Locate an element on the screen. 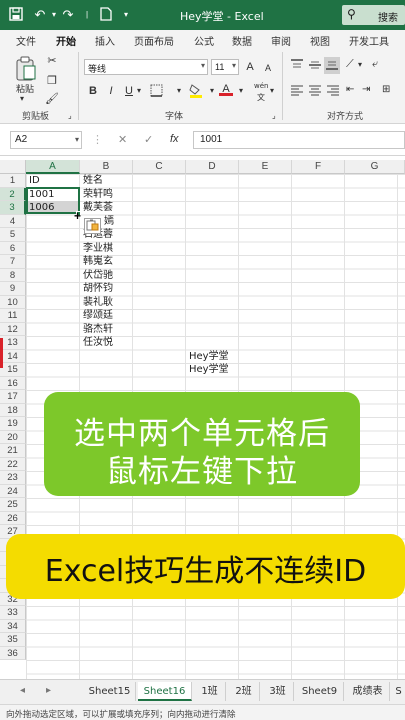 The height and width of the screenshot is (720, 405). cell-b11: 缪颂廷 is located at coordinates (98, 315).